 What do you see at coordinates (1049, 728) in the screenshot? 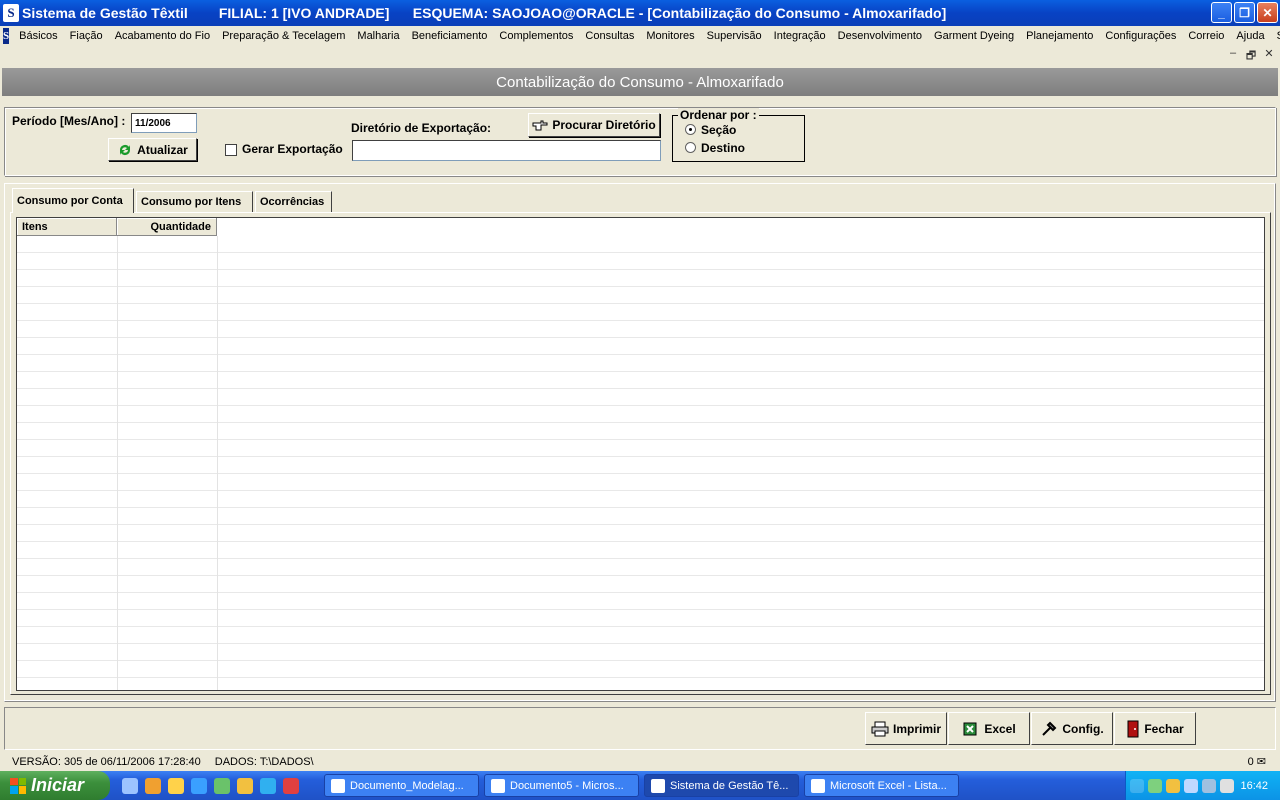
I see `tools-icon` at bounding box center [1049, 728].